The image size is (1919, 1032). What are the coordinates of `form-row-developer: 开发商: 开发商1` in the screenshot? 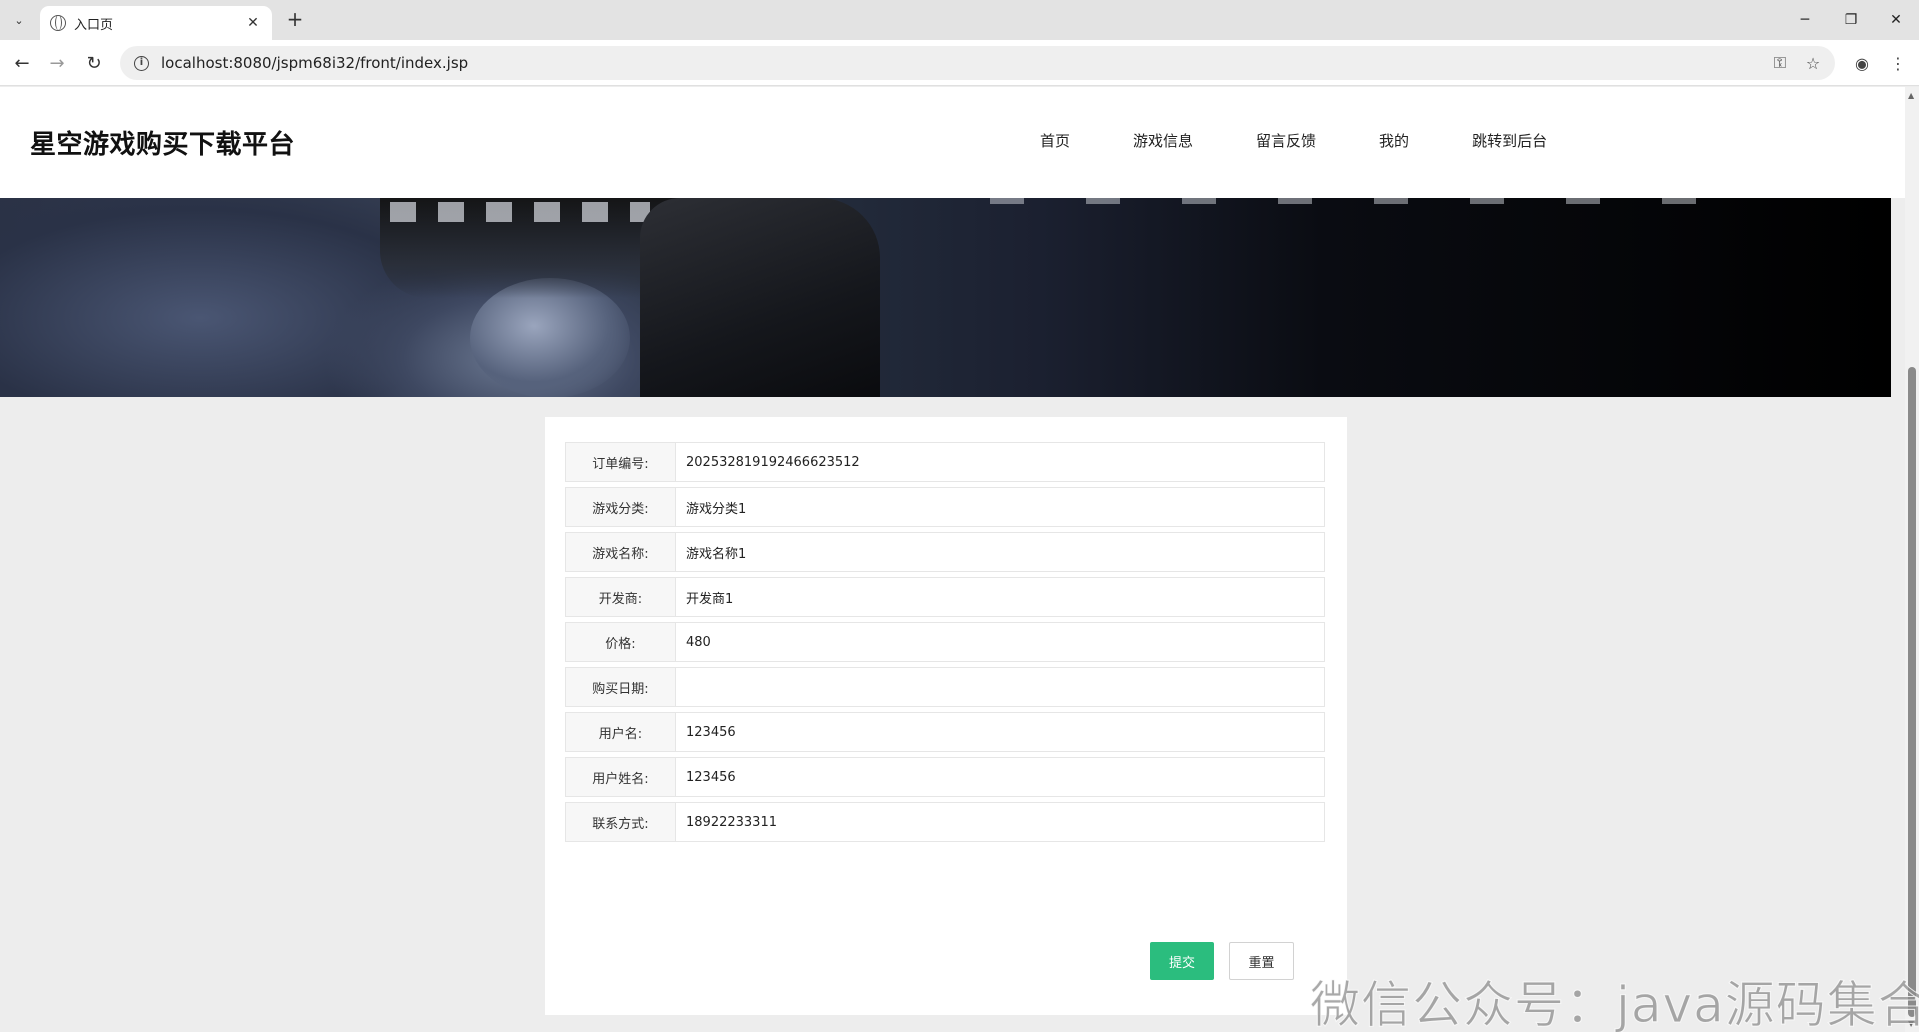 It's located at (945, 597).